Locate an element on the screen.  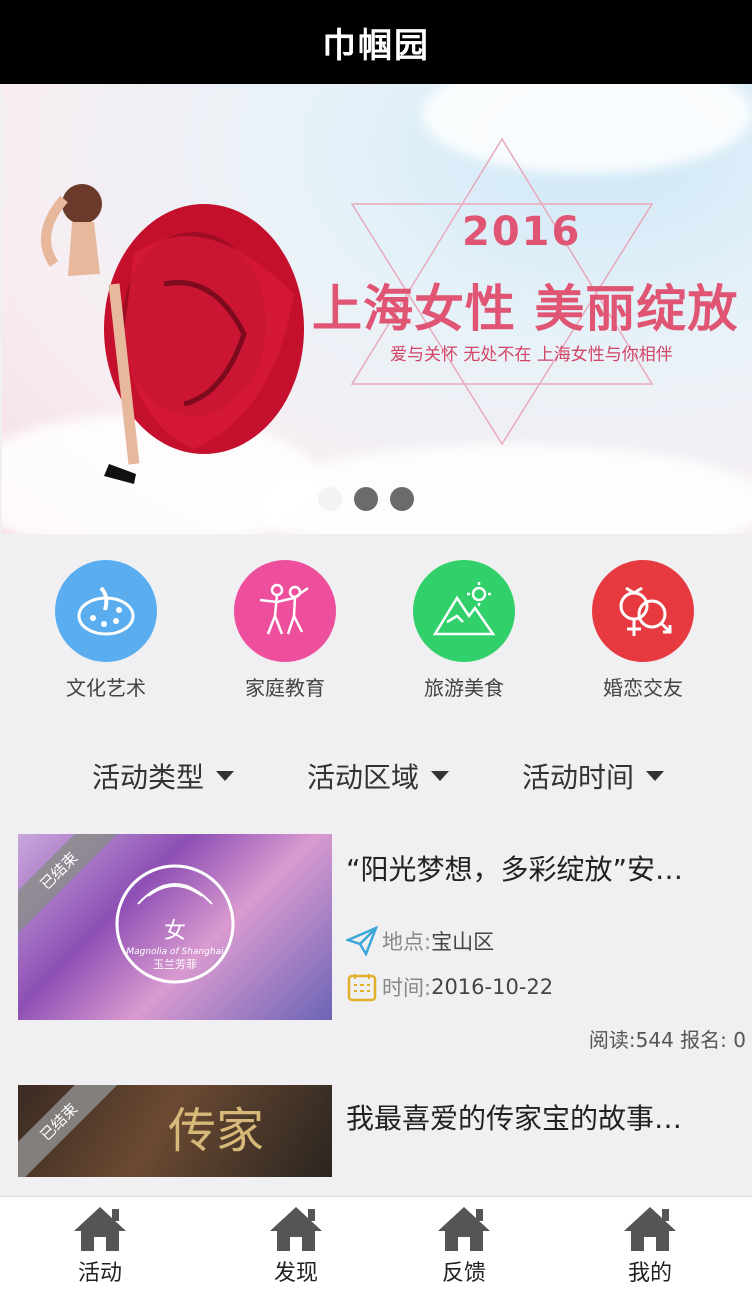
category-dating: 婚恋交友 is located at coordinates (643, 630).